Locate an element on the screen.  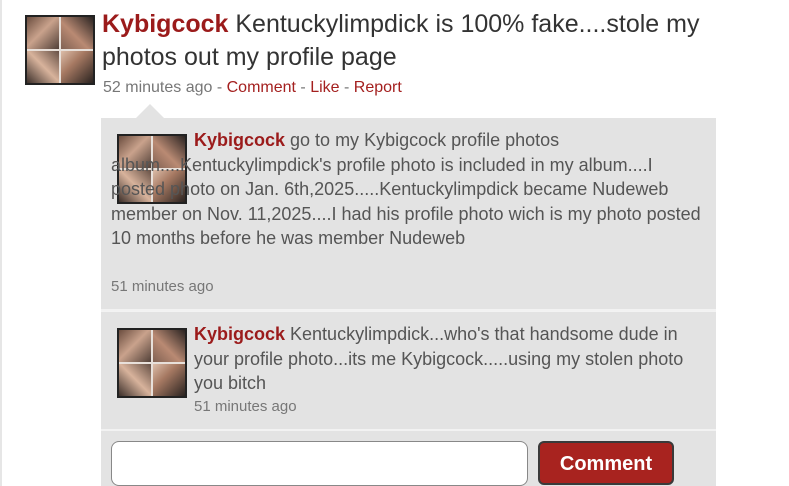
post-timestamp: 52 minutes ago is located at coordinates (158, 87).